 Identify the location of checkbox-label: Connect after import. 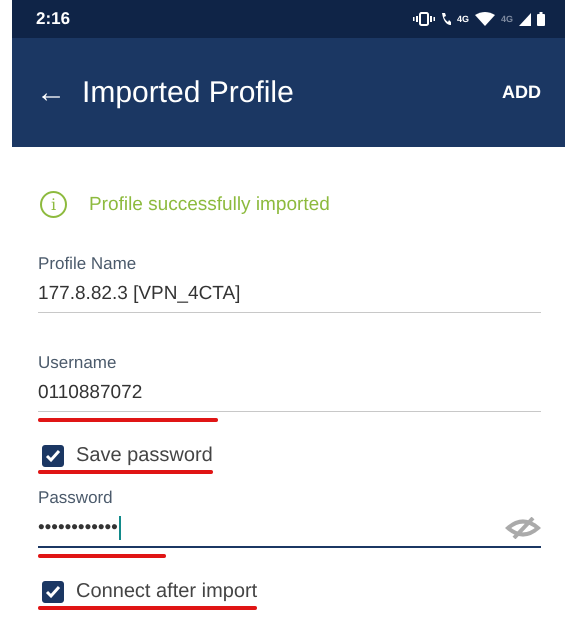
(167, 591).